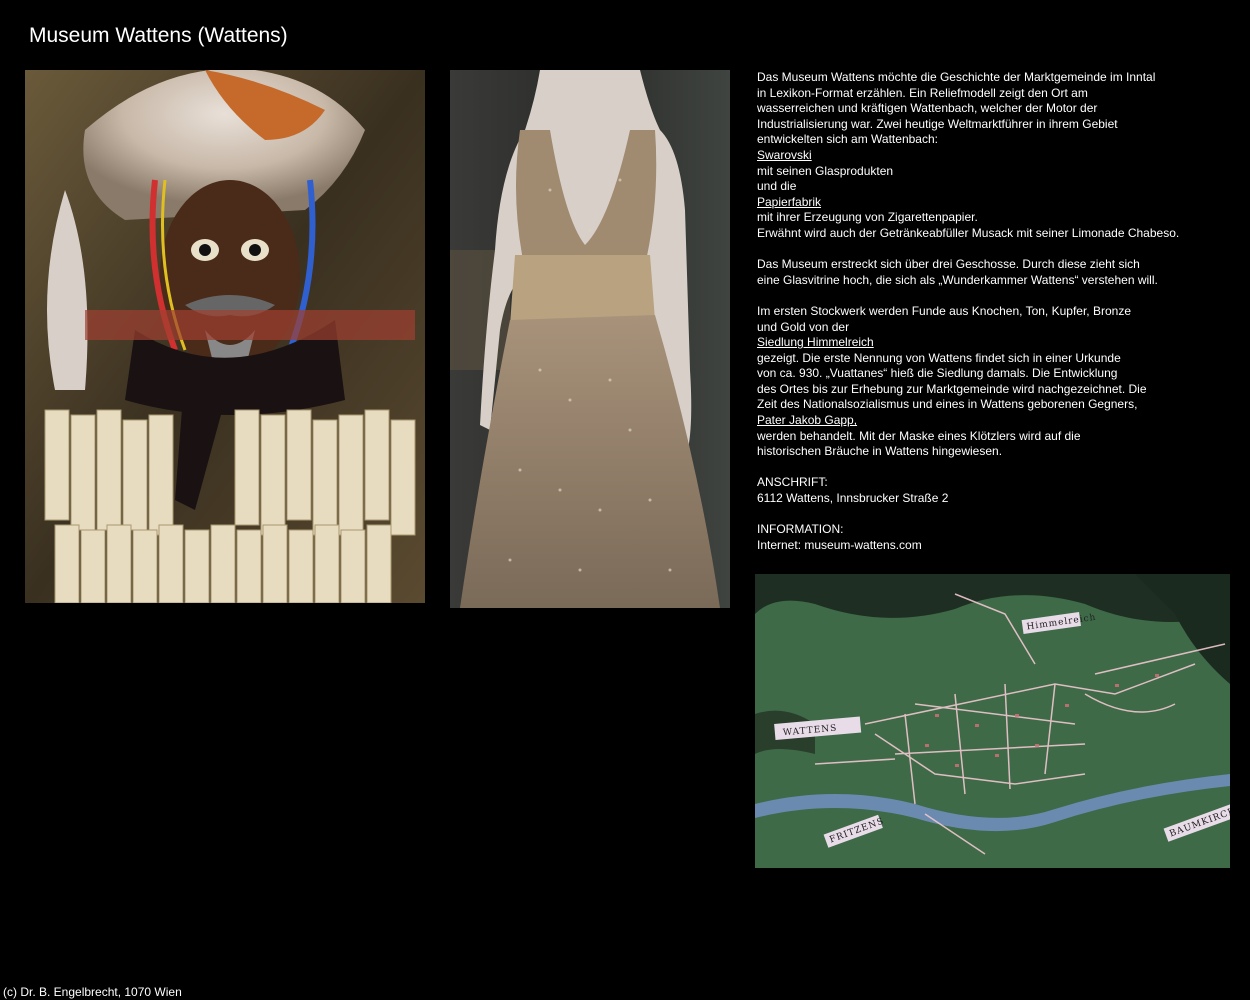 This screenshot has width=1250, height=1000. I want to click on copyright-notice: (c) Dr. B. Engelbrecht, 1070 Wien, so click(92, 992).